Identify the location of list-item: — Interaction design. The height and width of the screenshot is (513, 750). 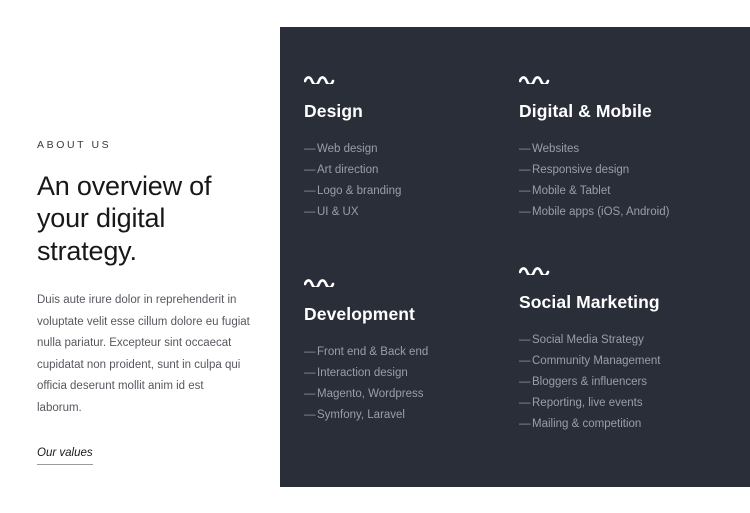
(411, 373).